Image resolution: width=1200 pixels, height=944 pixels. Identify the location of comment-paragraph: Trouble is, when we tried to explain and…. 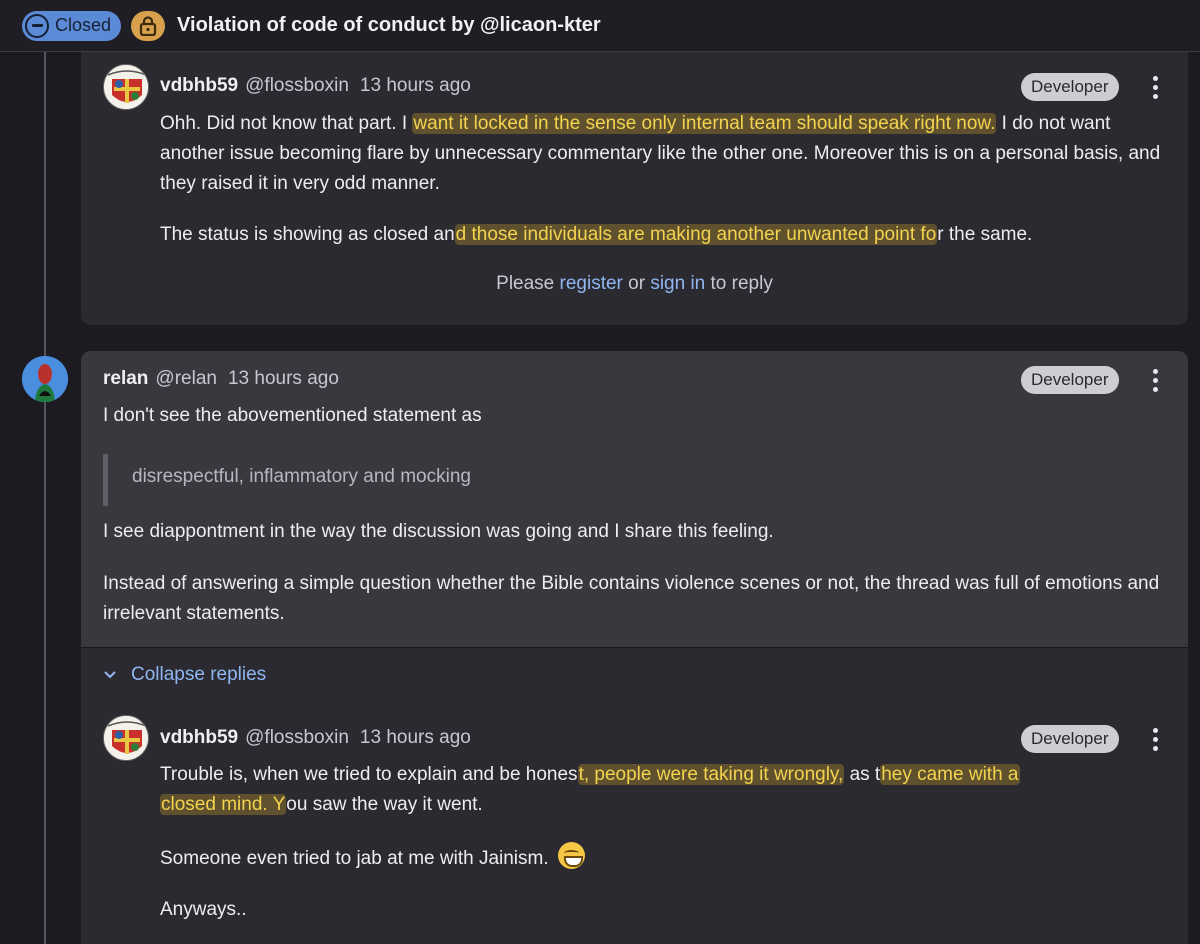
(660, 790).